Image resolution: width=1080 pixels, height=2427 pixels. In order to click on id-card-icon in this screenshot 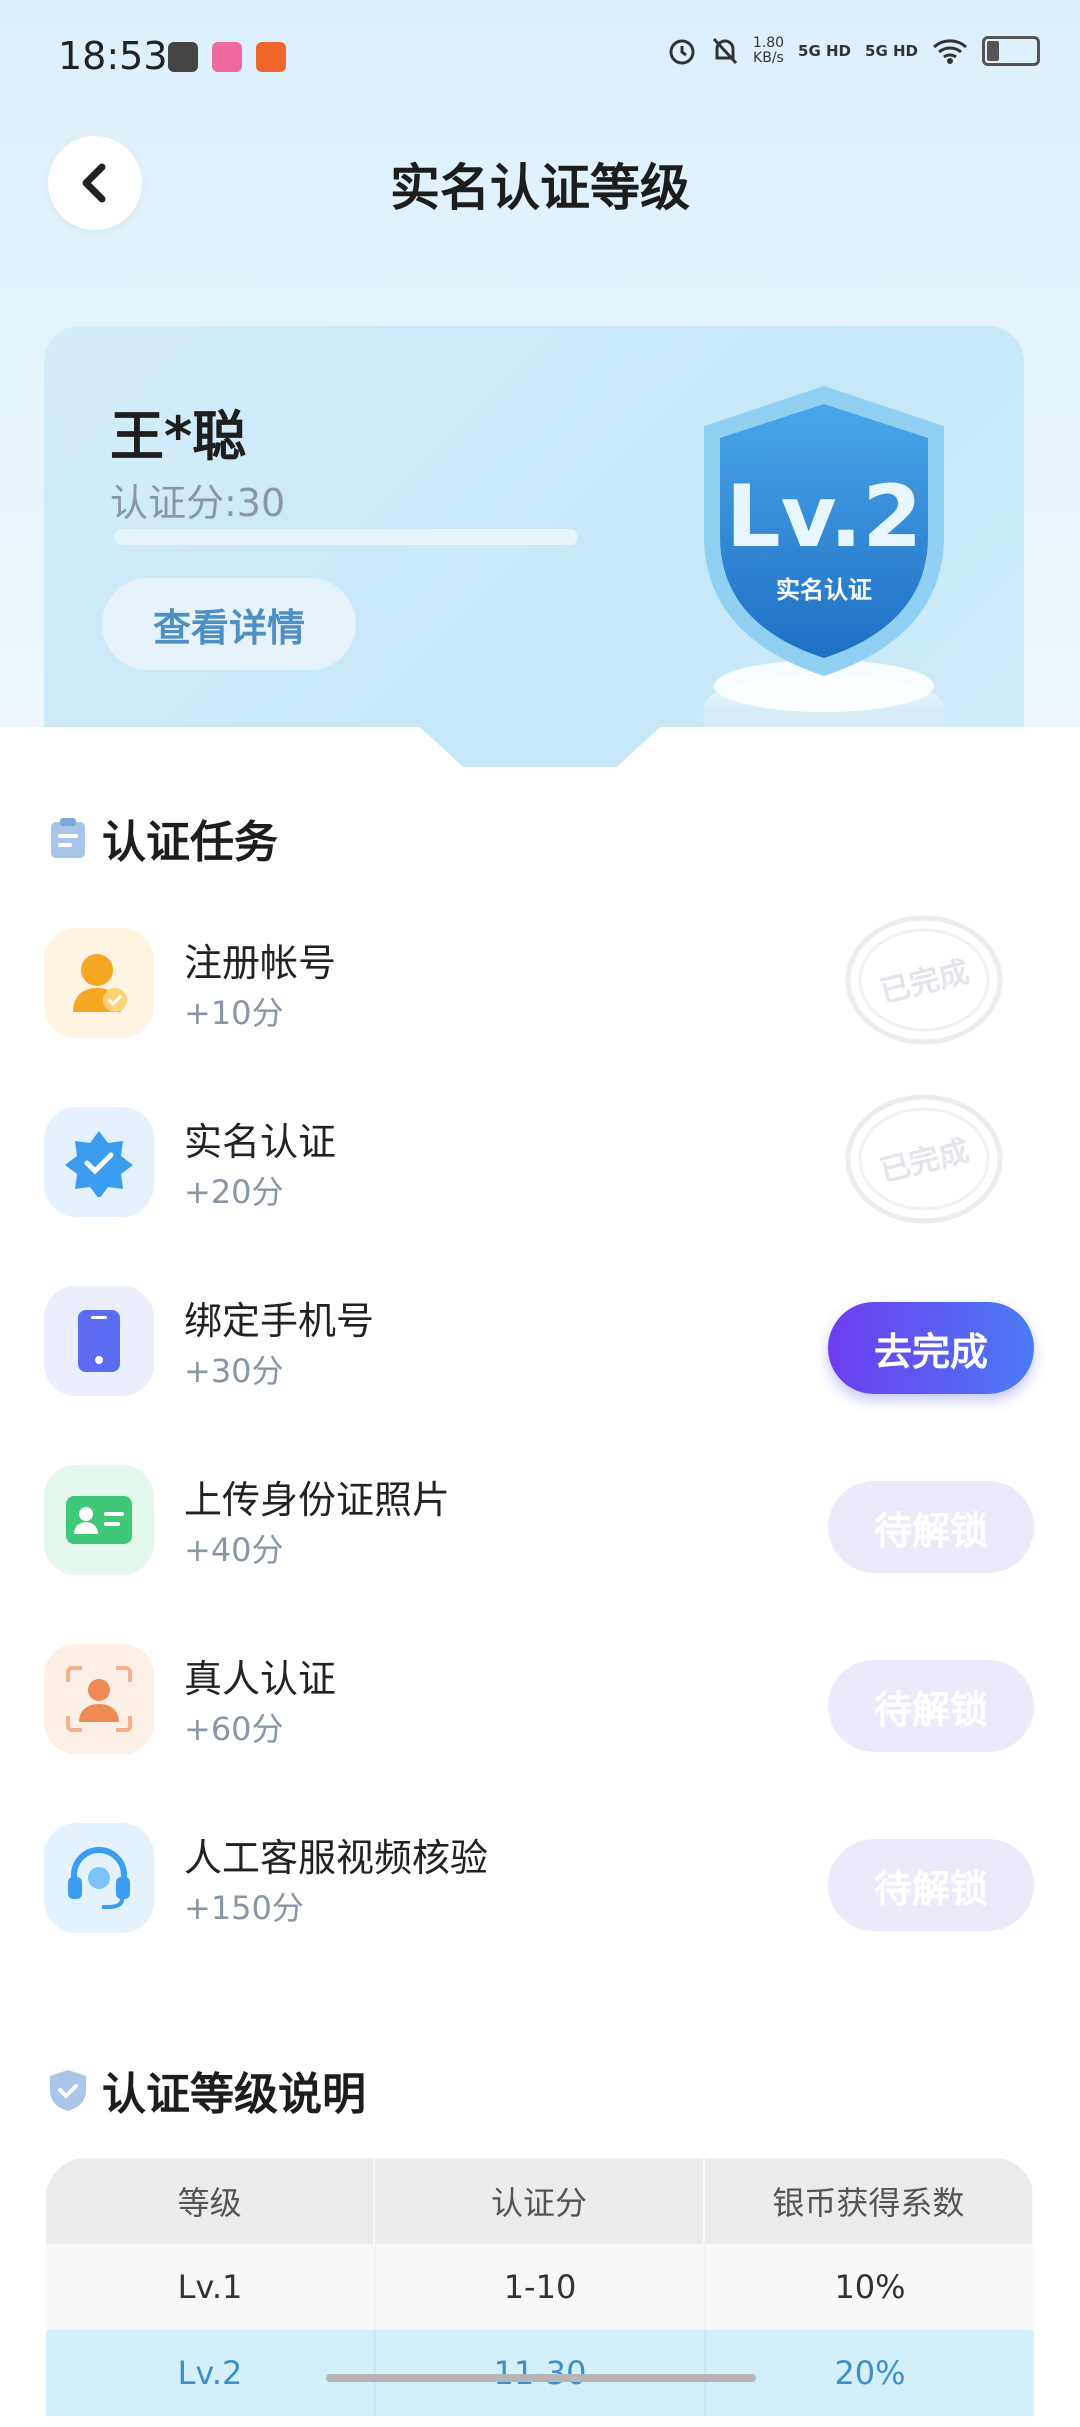, I will do `click(99, 1520)`.